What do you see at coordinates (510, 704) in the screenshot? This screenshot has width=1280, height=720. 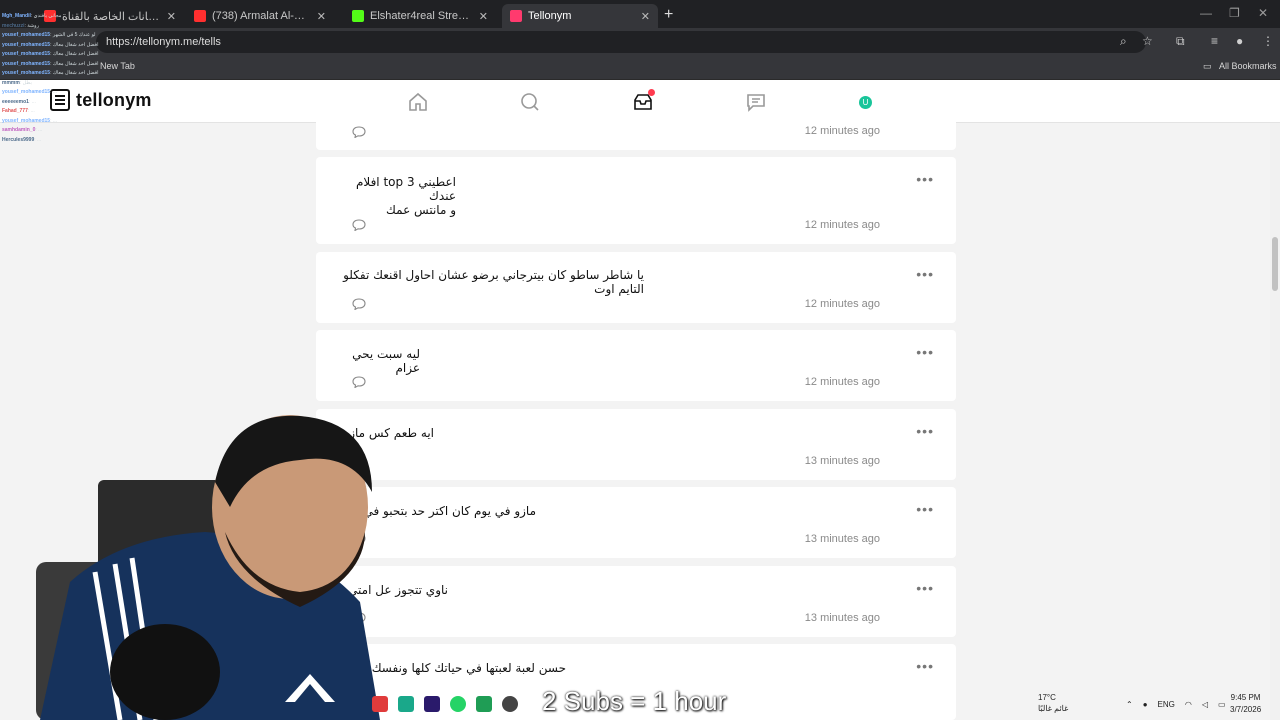 I see `obs-icon` at bounding box center [510, 704].